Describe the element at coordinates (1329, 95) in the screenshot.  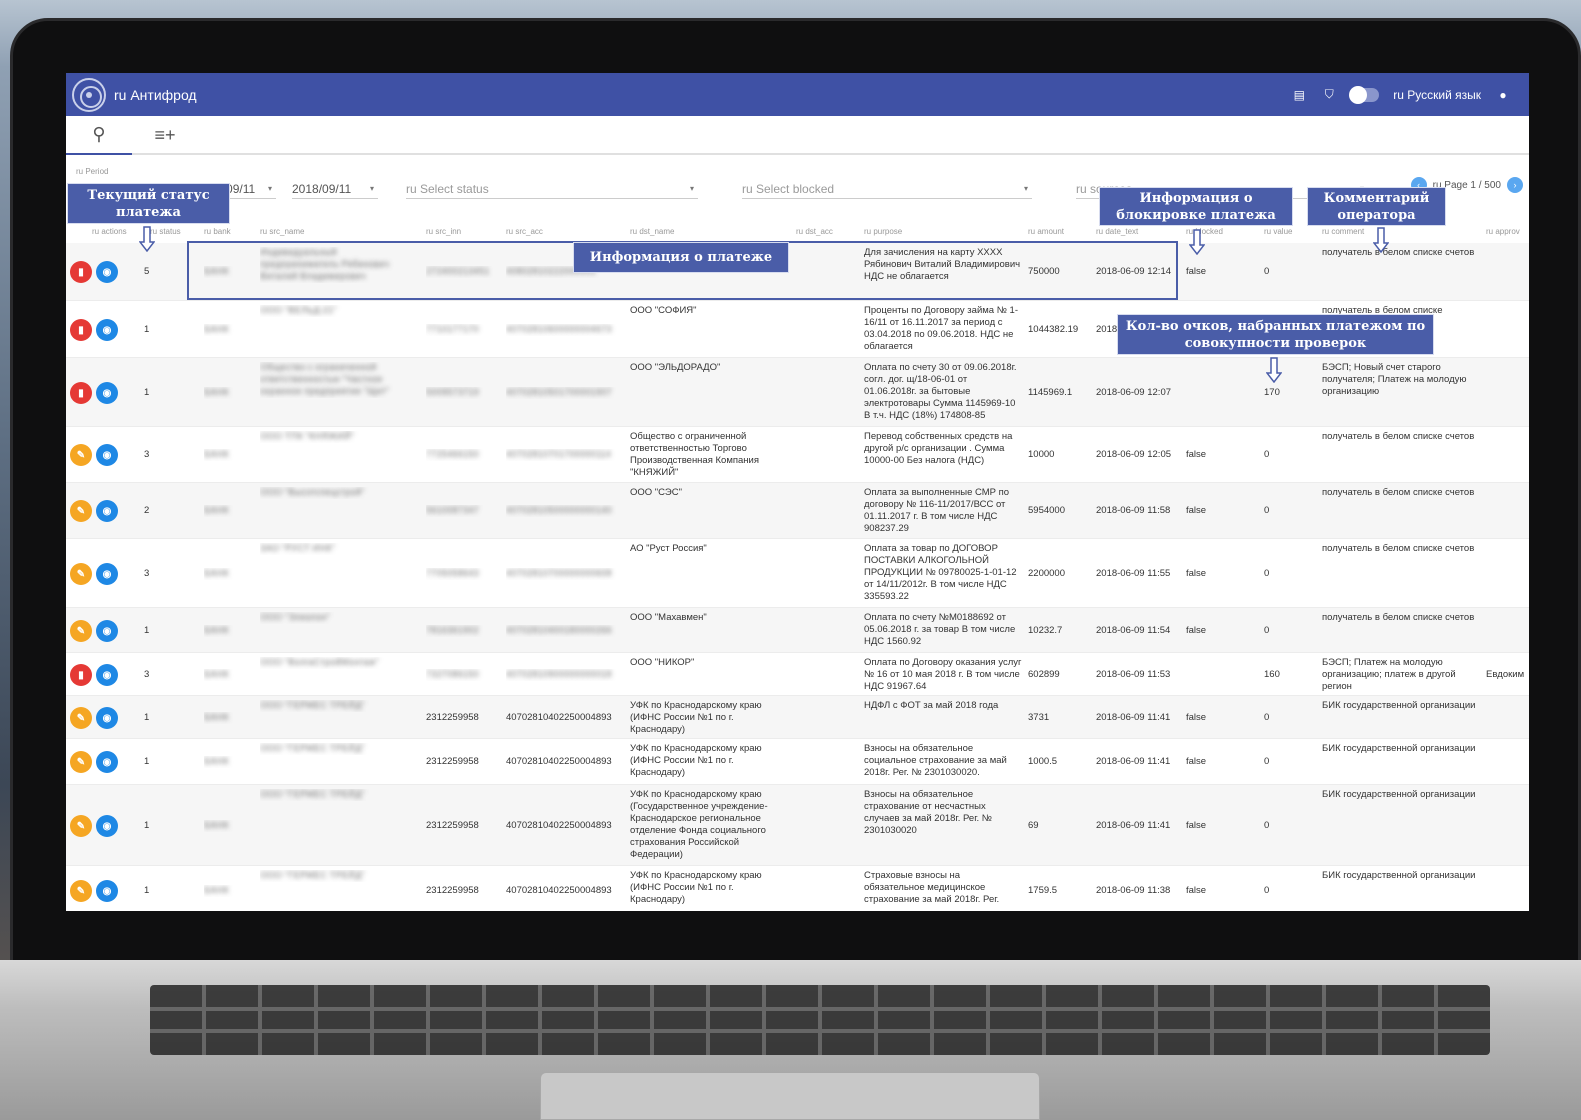
I see `filter-icon: ⛉` at that location.